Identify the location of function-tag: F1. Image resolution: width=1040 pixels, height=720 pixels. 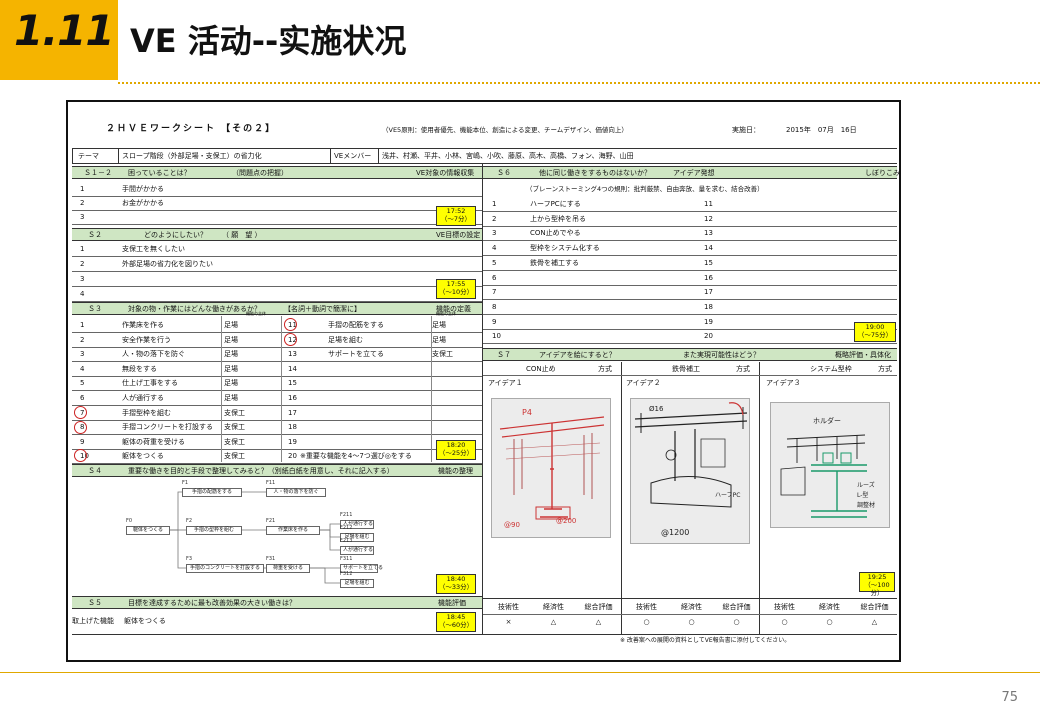
(185, 483).